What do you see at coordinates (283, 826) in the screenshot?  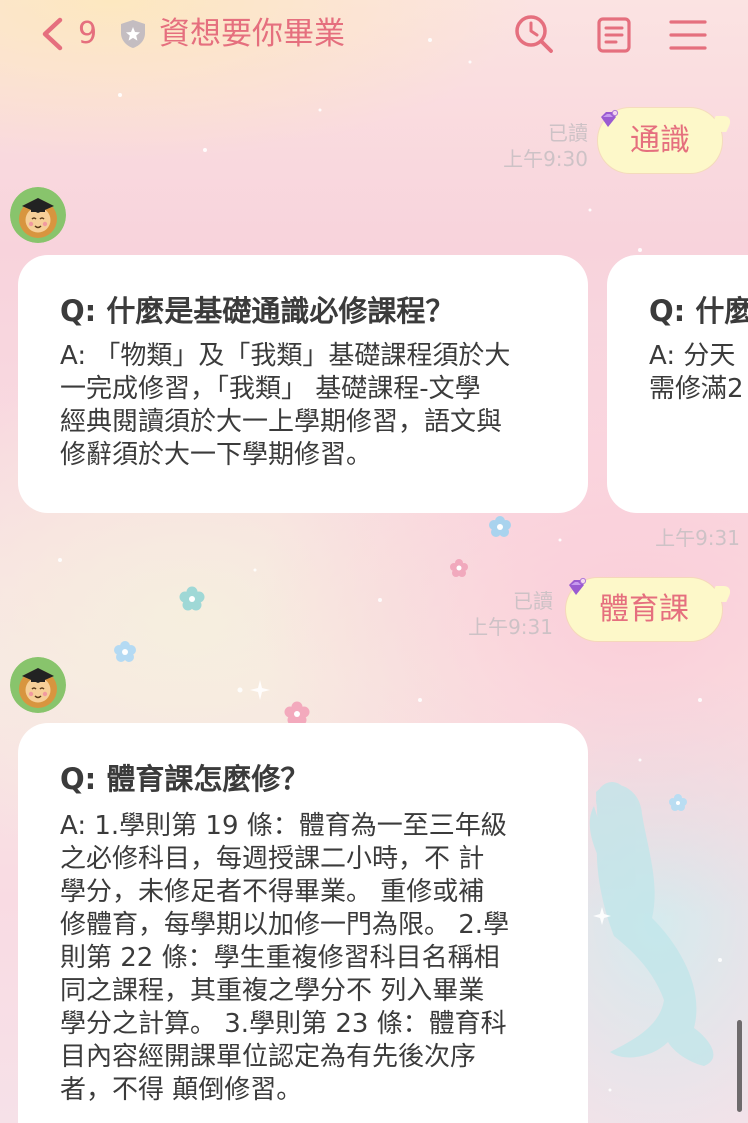 I see `answer-line: A: 1.學則第 19 條：體育為一至三年級` at bounding box center [283, 826].